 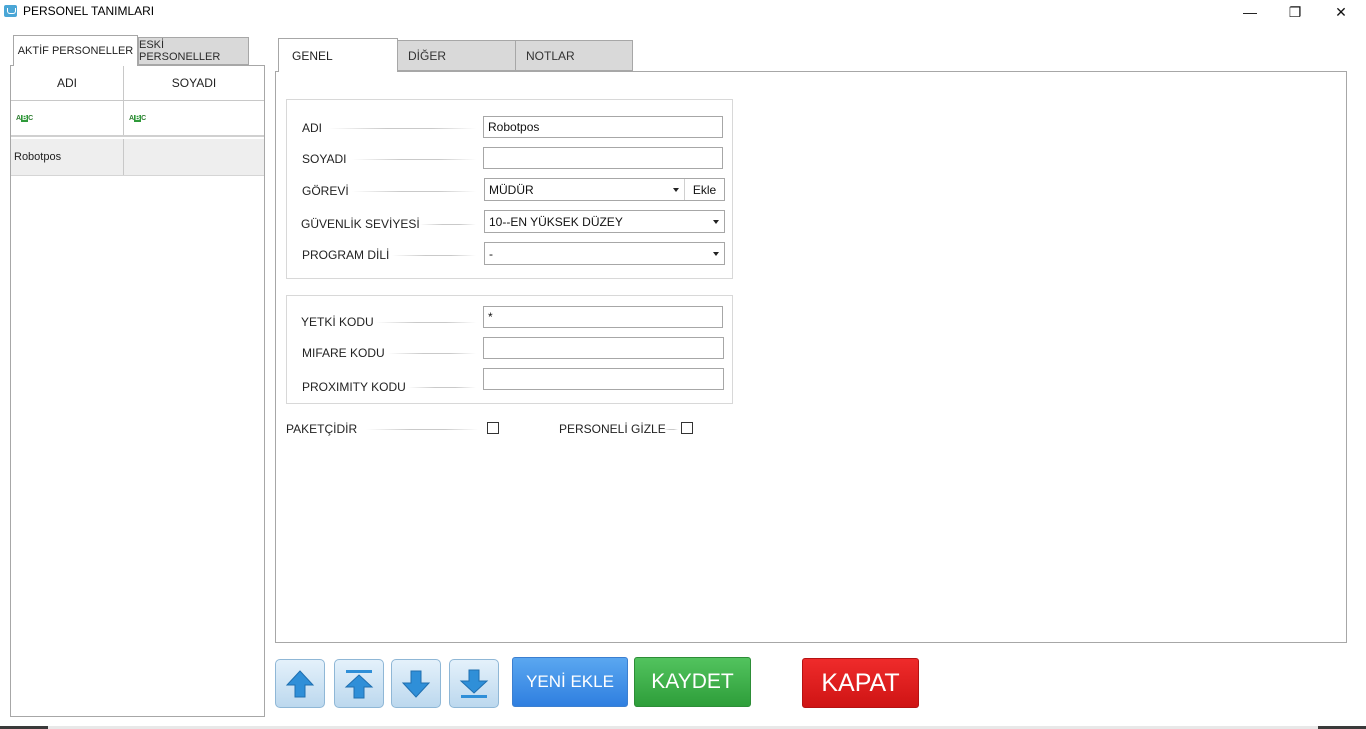 I want to click on program-dili-value: -, so click(x=491, y=253).